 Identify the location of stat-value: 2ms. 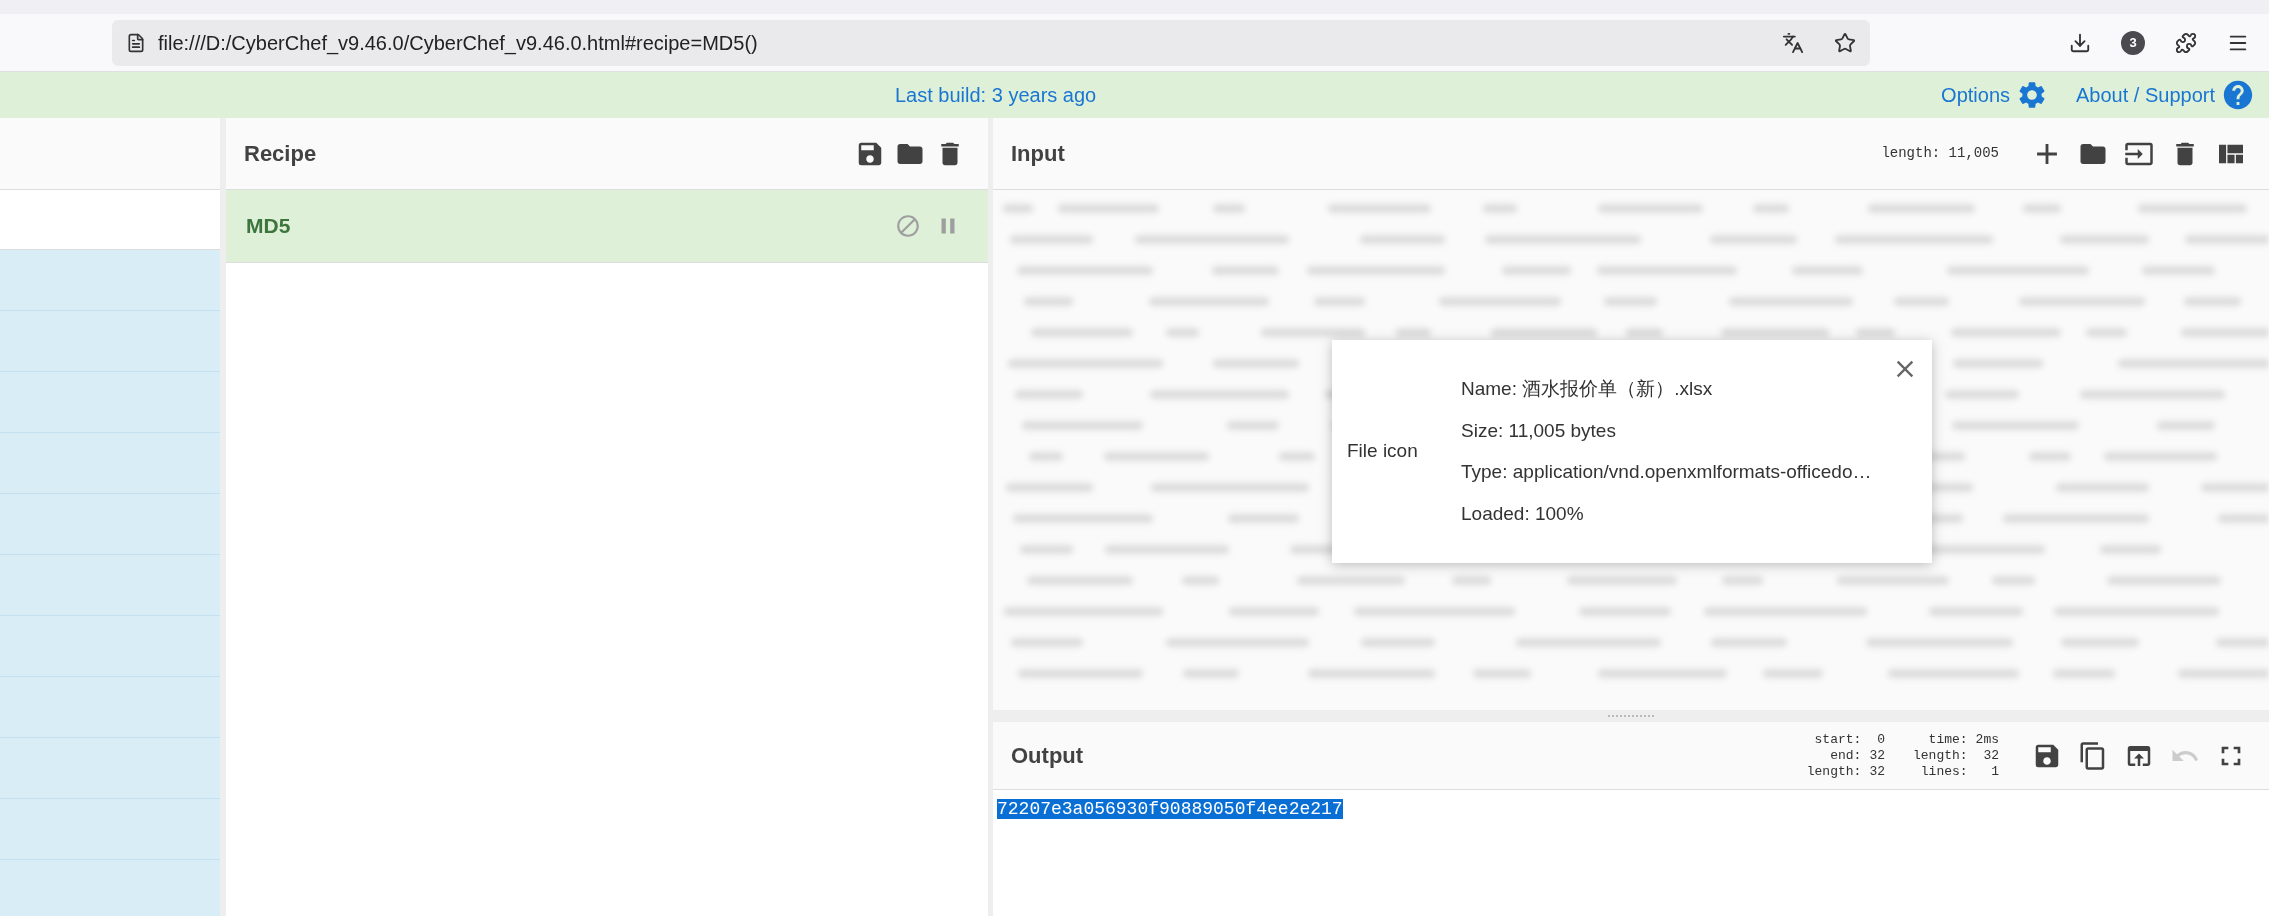
(1987, 739).